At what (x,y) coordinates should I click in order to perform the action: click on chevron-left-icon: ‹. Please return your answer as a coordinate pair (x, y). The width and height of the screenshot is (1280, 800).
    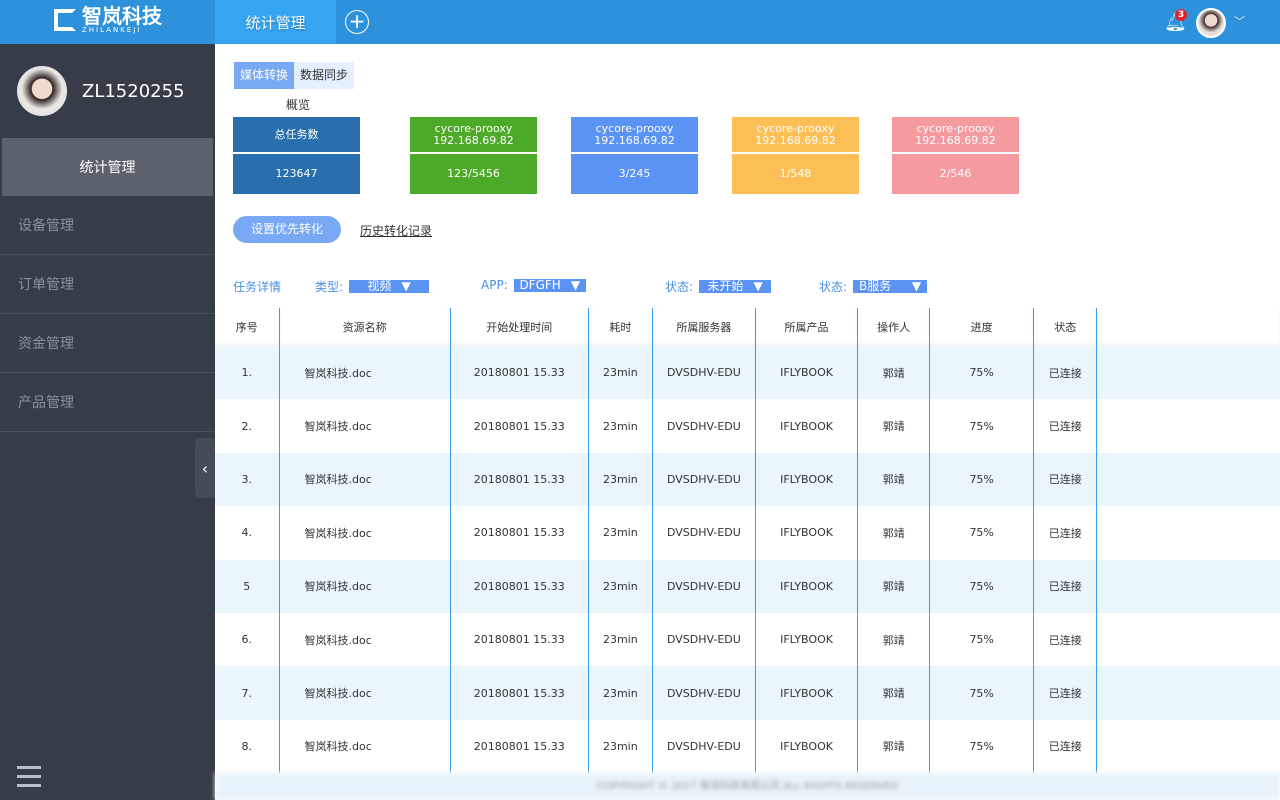
    Looking at the image, I should click on (205, 468).